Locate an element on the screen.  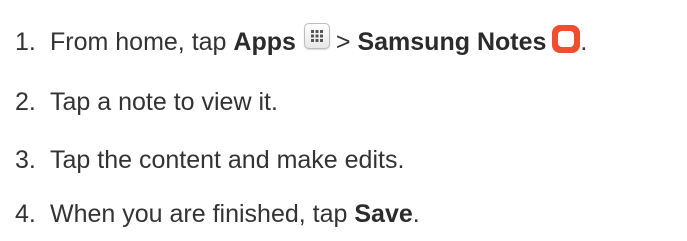
step-4: 4. When you are finished, tap Save. is located at coordinates (217, 214).